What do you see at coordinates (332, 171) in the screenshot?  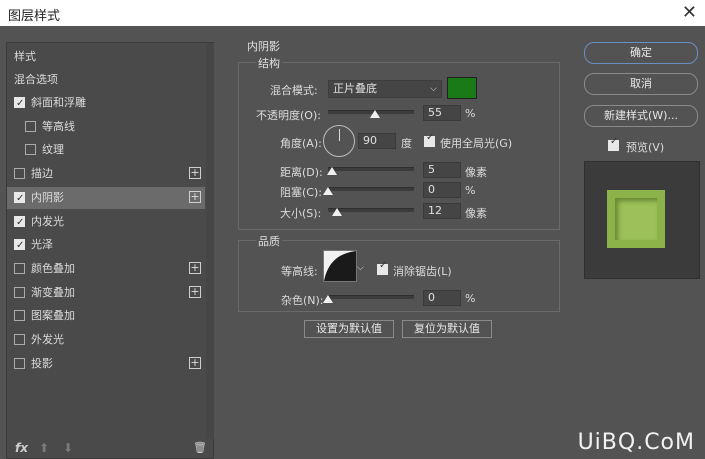 I see `distance-slider-handle` at bounding box center [332, 171].